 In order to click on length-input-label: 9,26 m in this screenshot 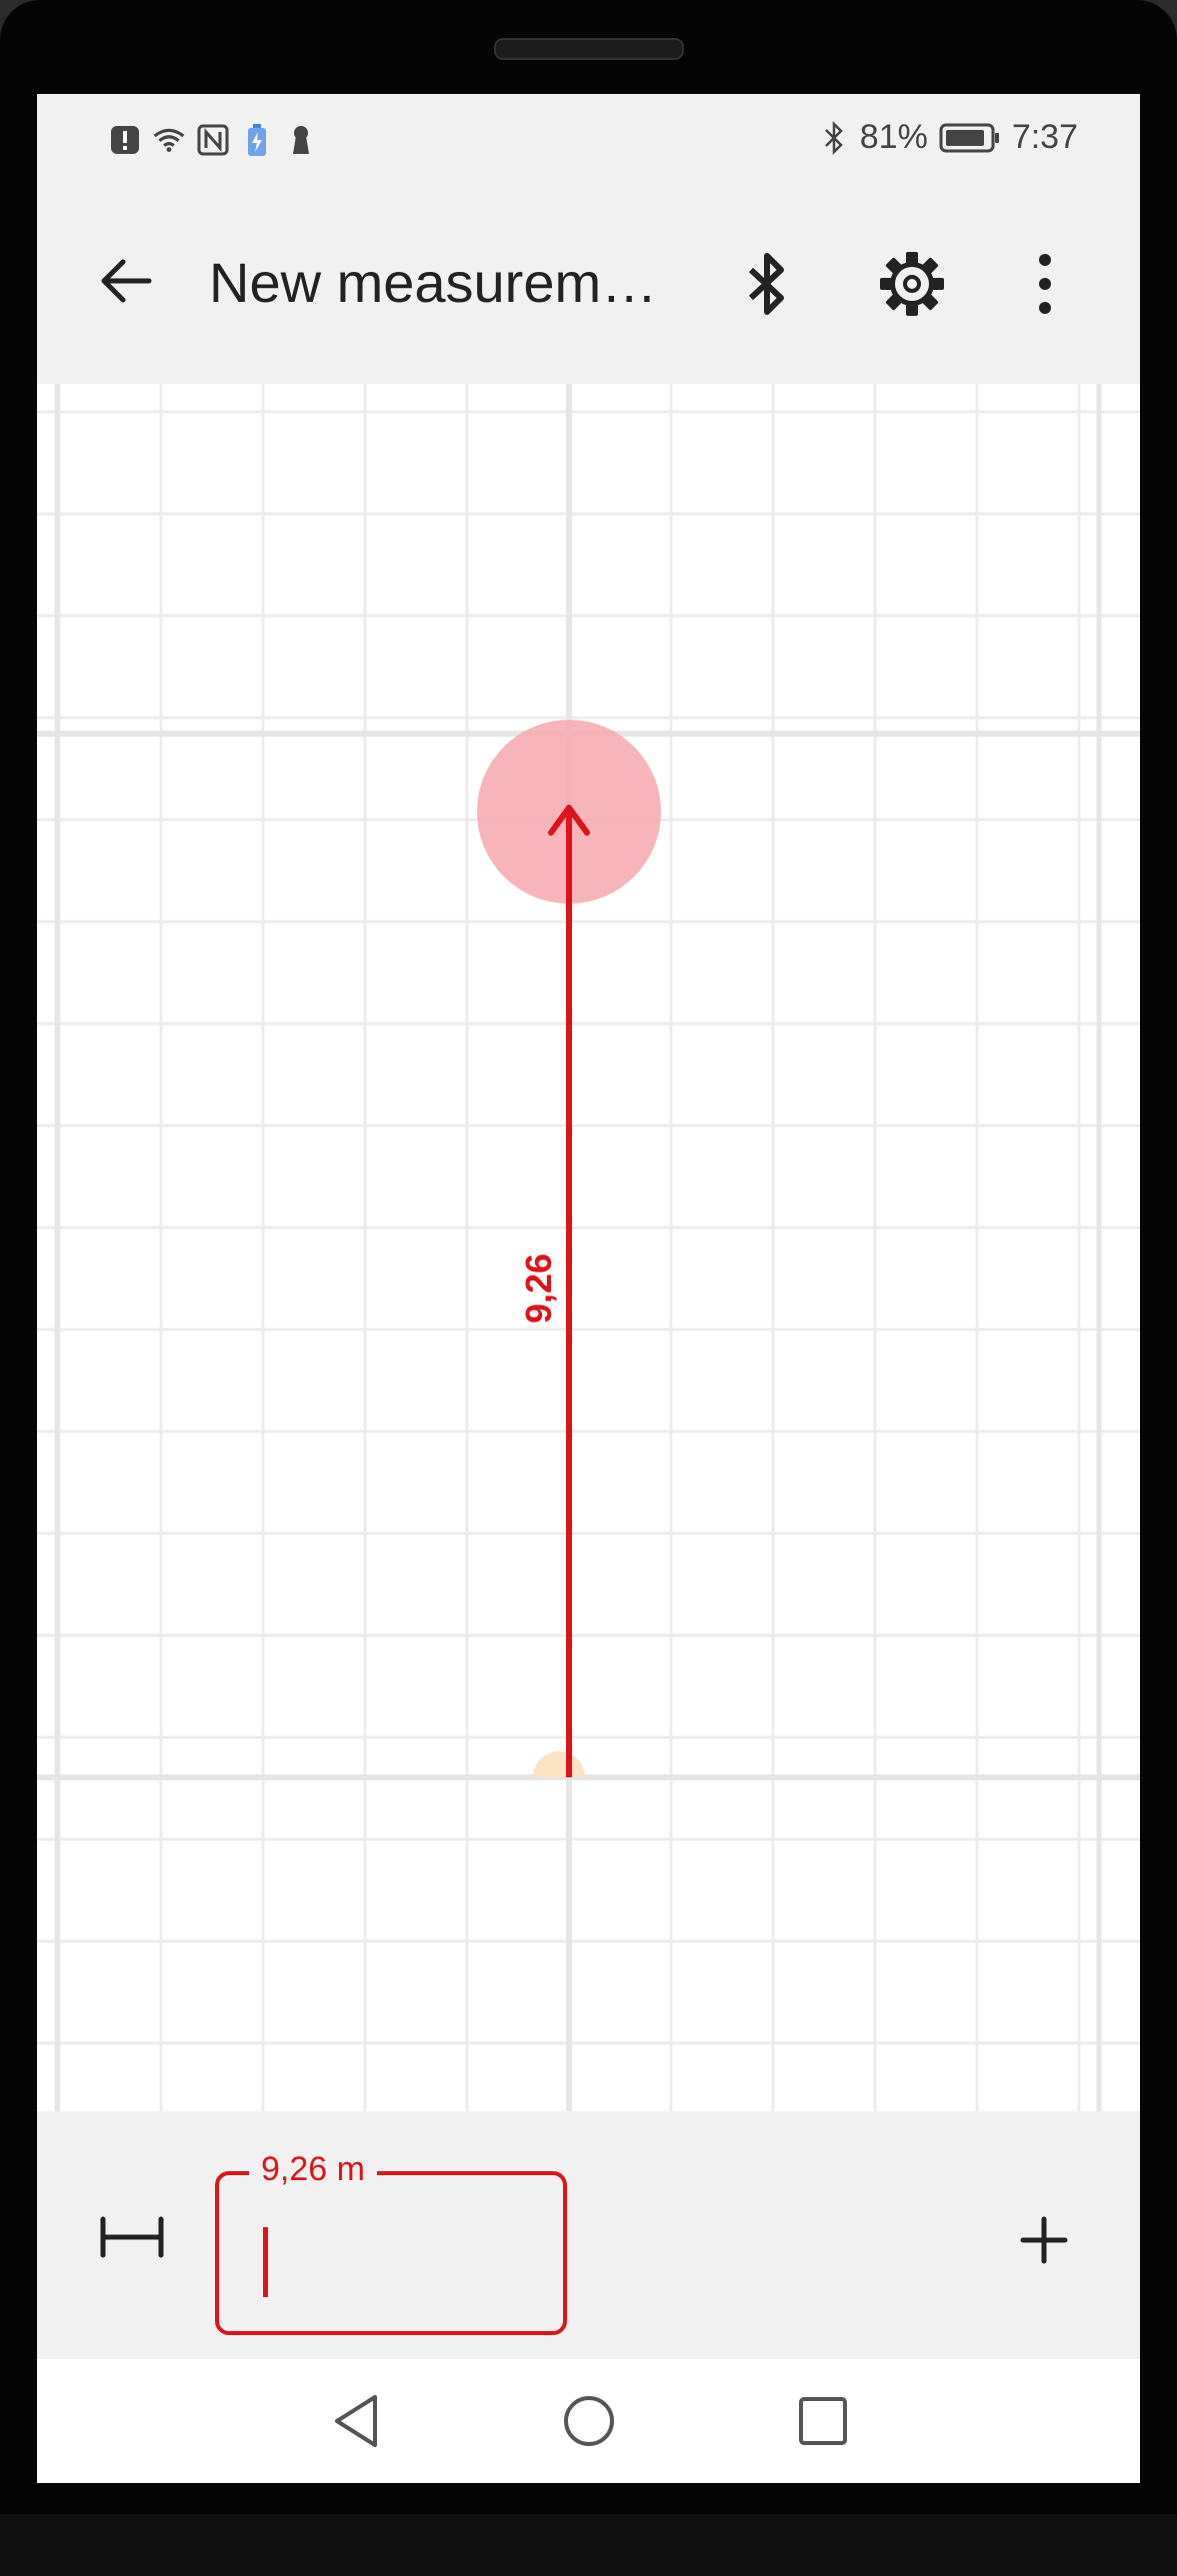, I will do `click(313, 2169)`.